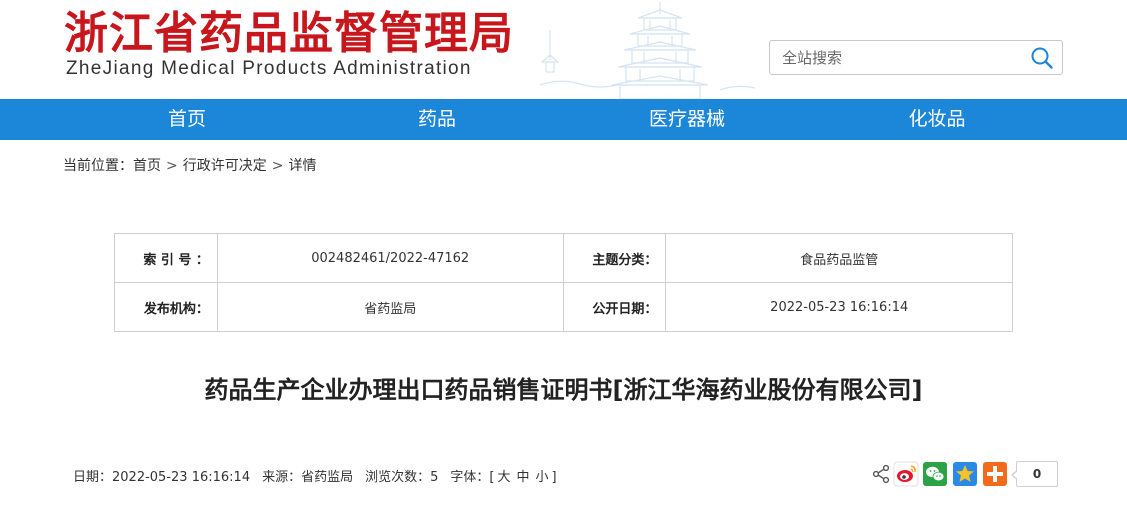 Image resolution: width=1127 pixels, height=525 pixels. What do you see at coordinates (166, 258) in the screenshot?
I see `index-number-label: 索 引 号 ：` at bounding box center [166, 258].